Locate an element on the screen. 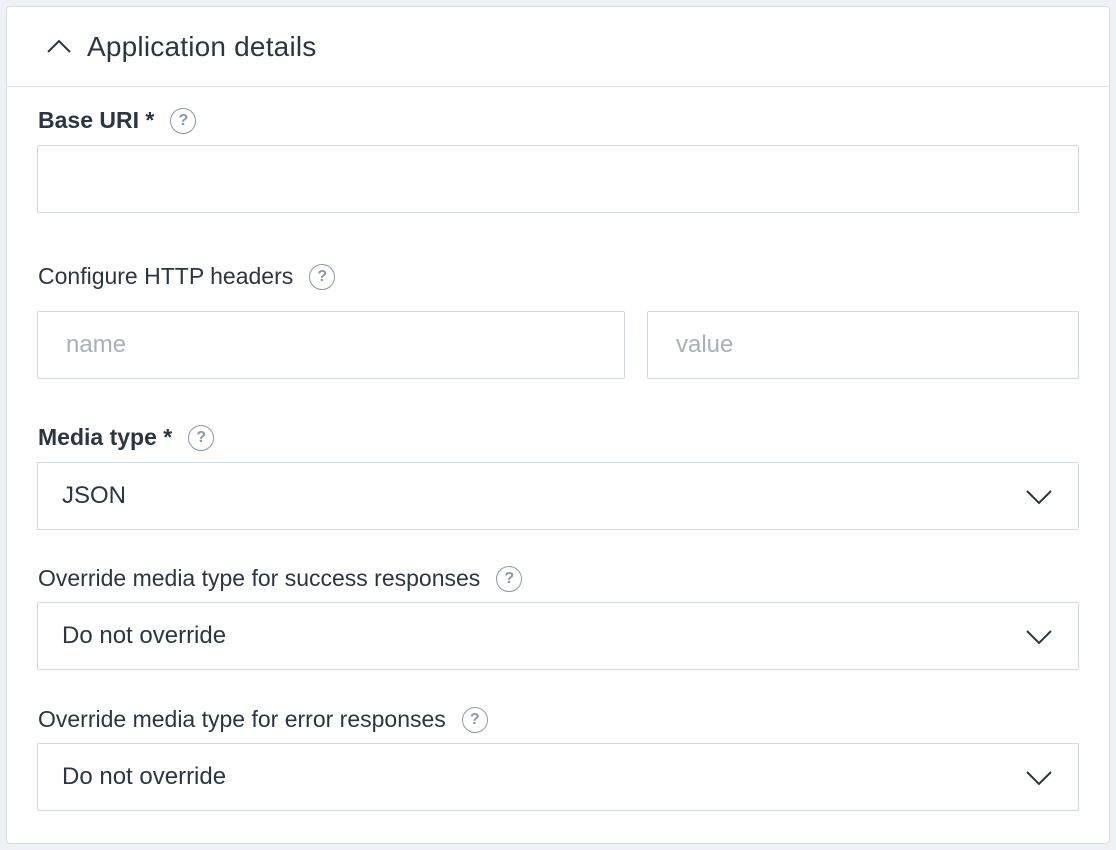  base-uri-label-text: Base URI * is located at coordinates (96, 120).